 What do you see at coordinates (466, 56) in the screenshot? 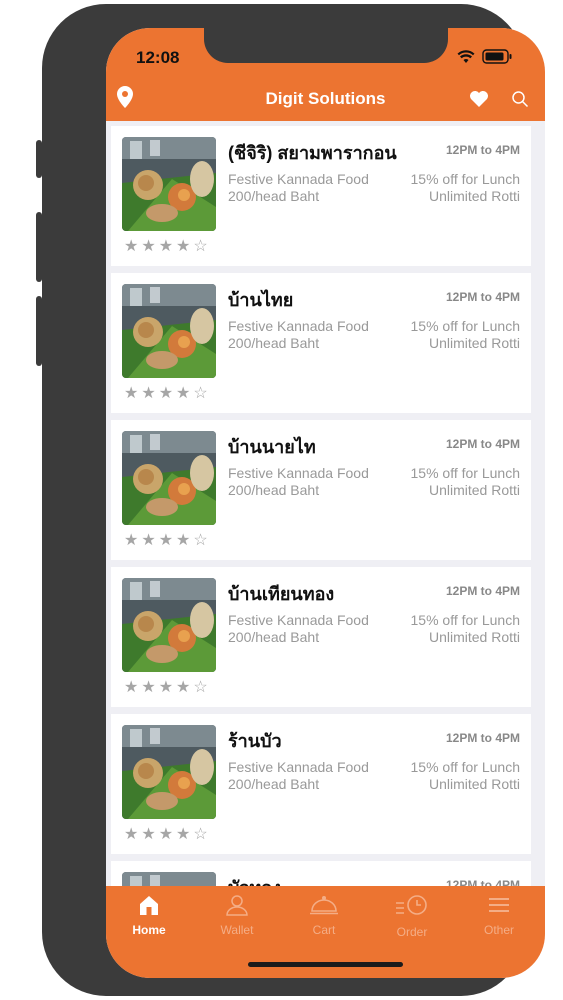
I see `wifi-icon` at bounding box center [466, 56].